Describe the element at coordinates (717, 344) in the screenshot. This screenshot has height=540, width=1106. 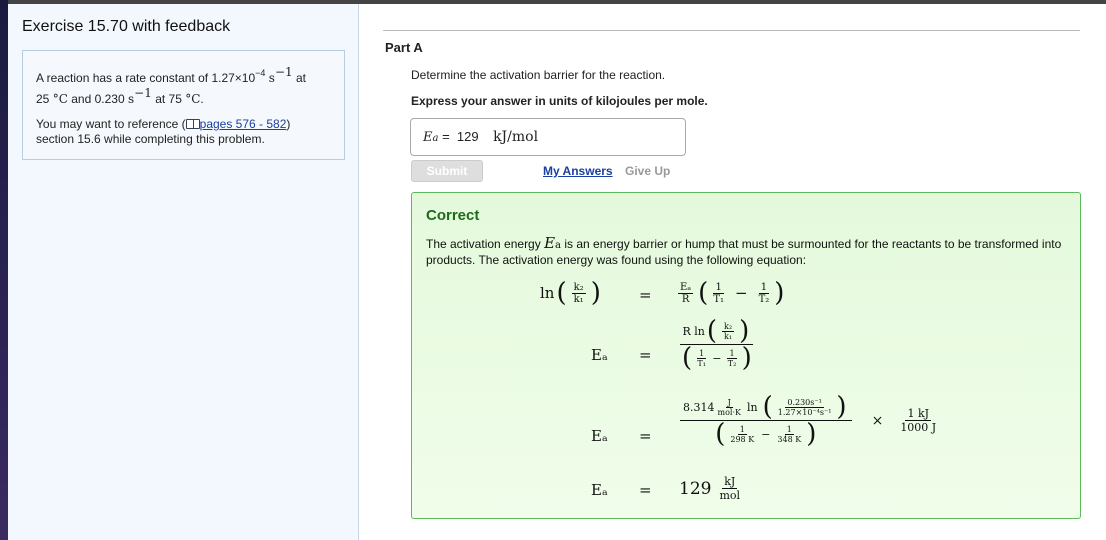
I see `equation-2-rhs: R ln(k₂ k₁) (1 T₁ −1 T₂)` at that location.